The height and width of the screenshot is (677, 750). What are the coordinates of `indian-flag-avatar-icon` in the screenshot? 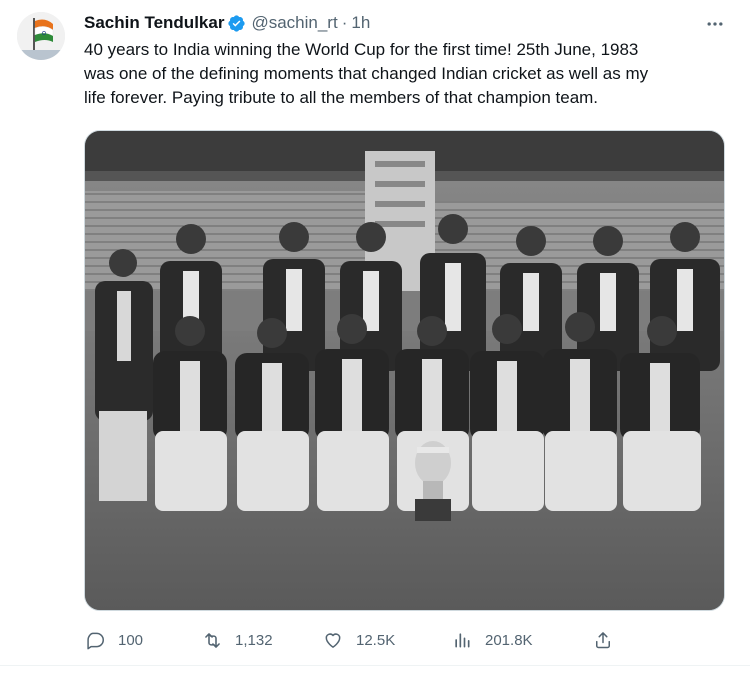 It's located at (41, 36).